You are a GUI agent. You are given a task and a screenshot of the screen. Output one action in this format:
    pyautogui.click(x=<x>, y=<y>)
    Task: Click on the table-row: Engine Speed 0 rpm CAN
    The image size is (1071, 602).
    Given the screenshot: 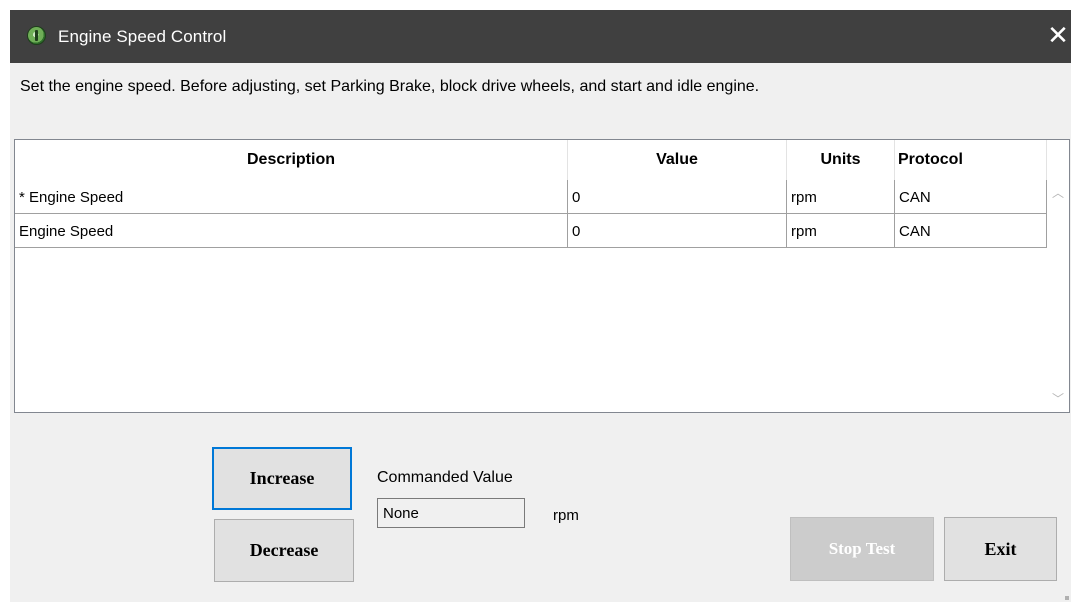 What is the action you would take?
    pyautogui.click(x=531, y=231)
    